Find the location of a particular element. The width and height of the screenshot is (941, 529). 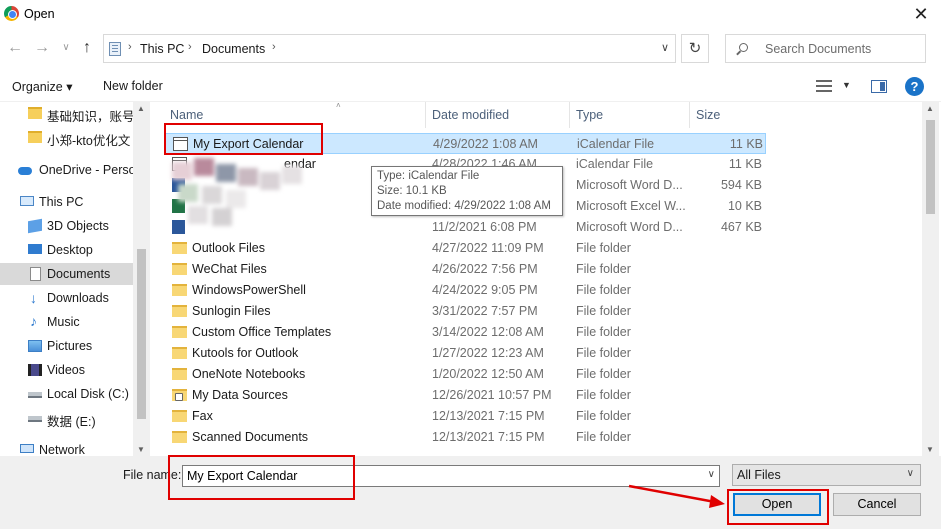

sidebar-item-downloads: ↓ Downloads is located at coordinates (66, 298).